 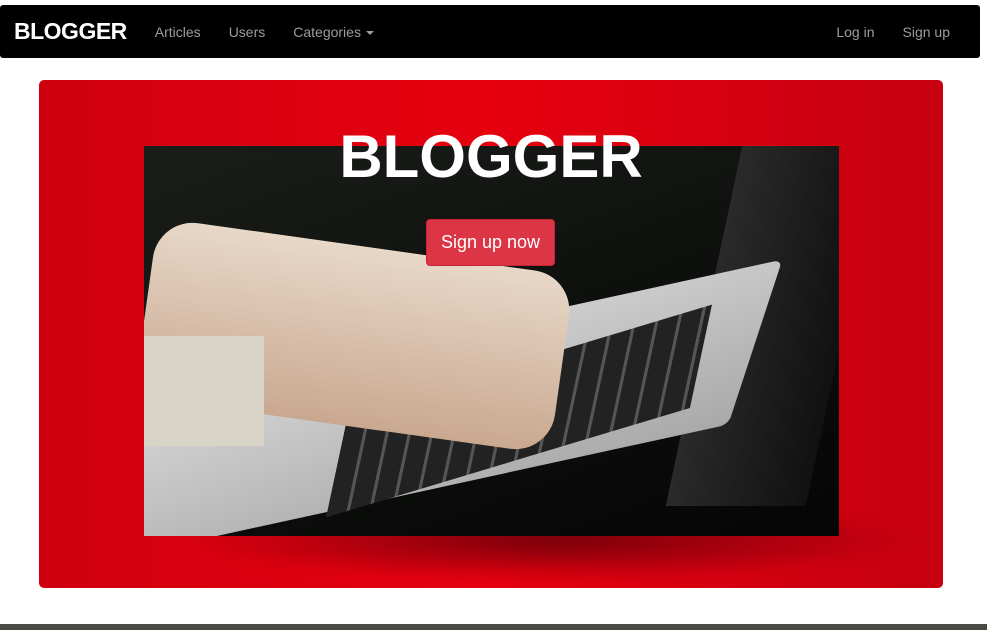 I want to click on nav-users: Users, so click(x=247, y=32).